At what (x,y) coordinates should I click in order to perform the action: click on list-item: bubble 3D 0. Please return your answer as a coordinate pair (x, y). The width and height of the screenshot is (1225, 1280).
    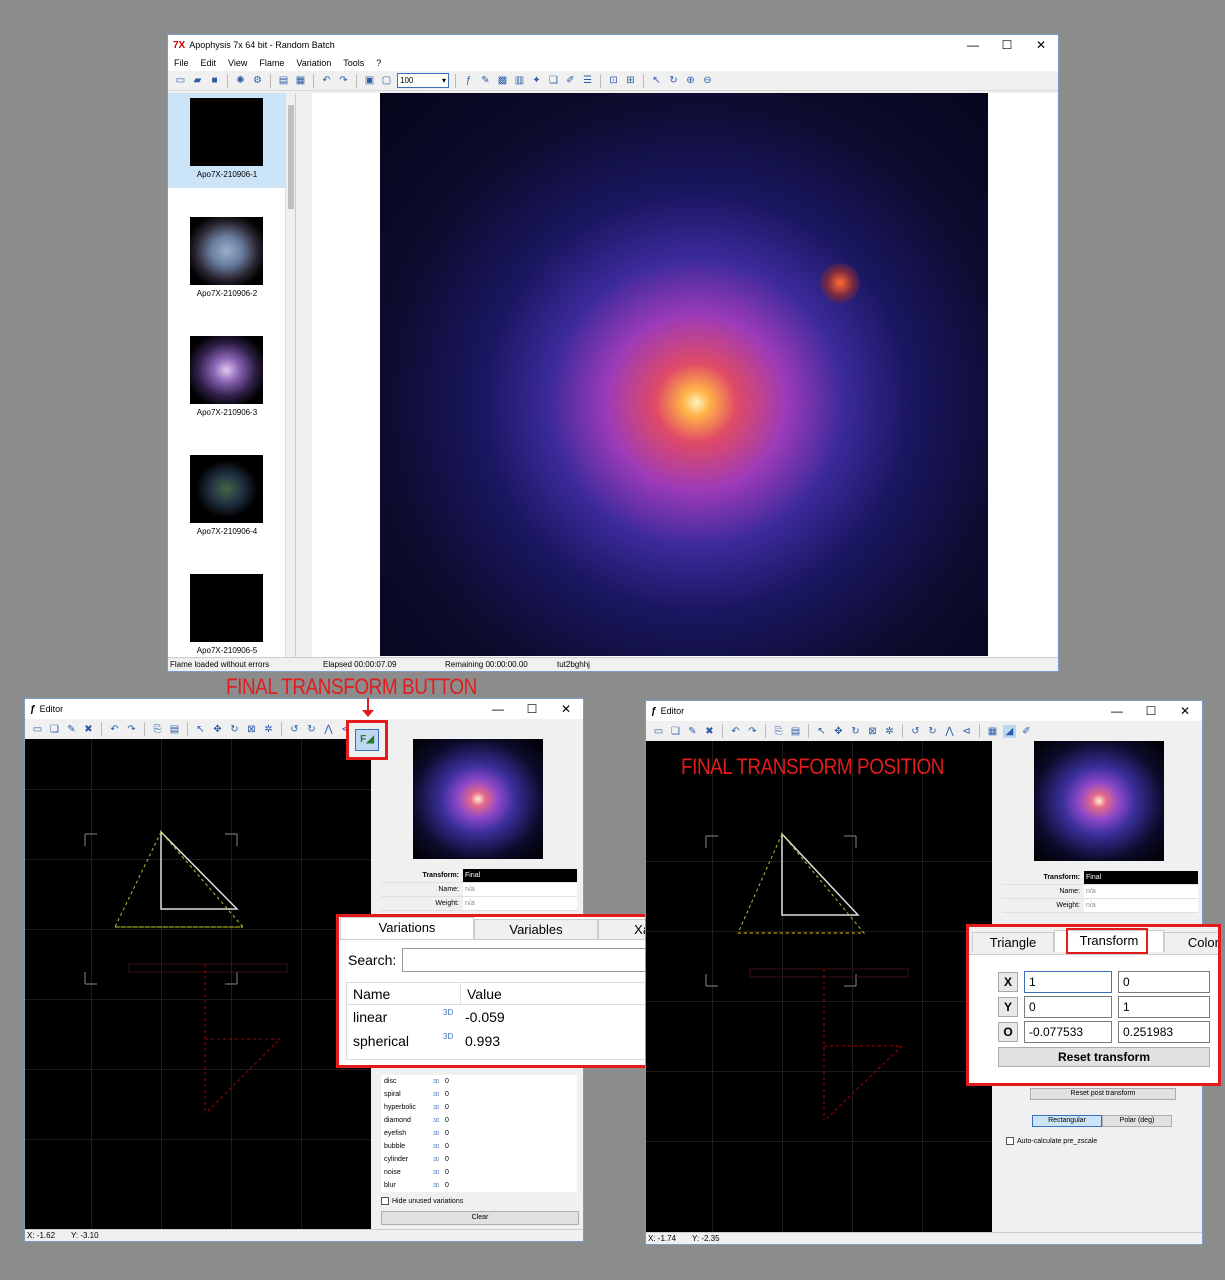
    Looking at the image, I should click on (479, 1146).